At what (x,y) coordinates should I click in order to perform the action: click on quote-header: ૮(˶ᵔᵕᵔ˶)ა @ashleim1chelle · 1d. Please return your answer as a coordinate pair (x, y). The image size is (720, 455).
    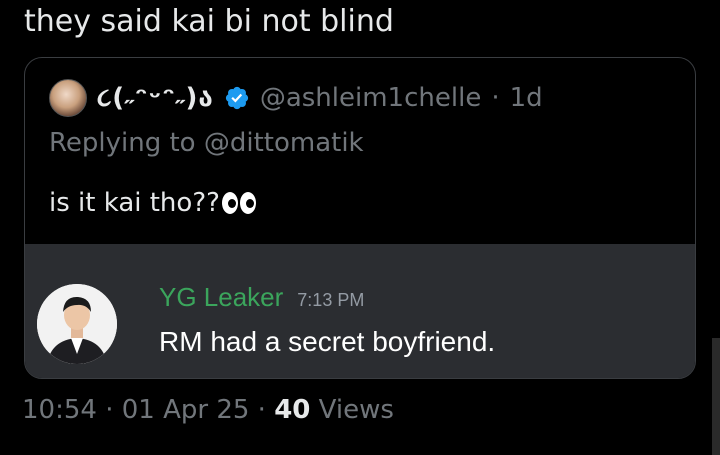
    Looking at the image, I should click on (296, 98).